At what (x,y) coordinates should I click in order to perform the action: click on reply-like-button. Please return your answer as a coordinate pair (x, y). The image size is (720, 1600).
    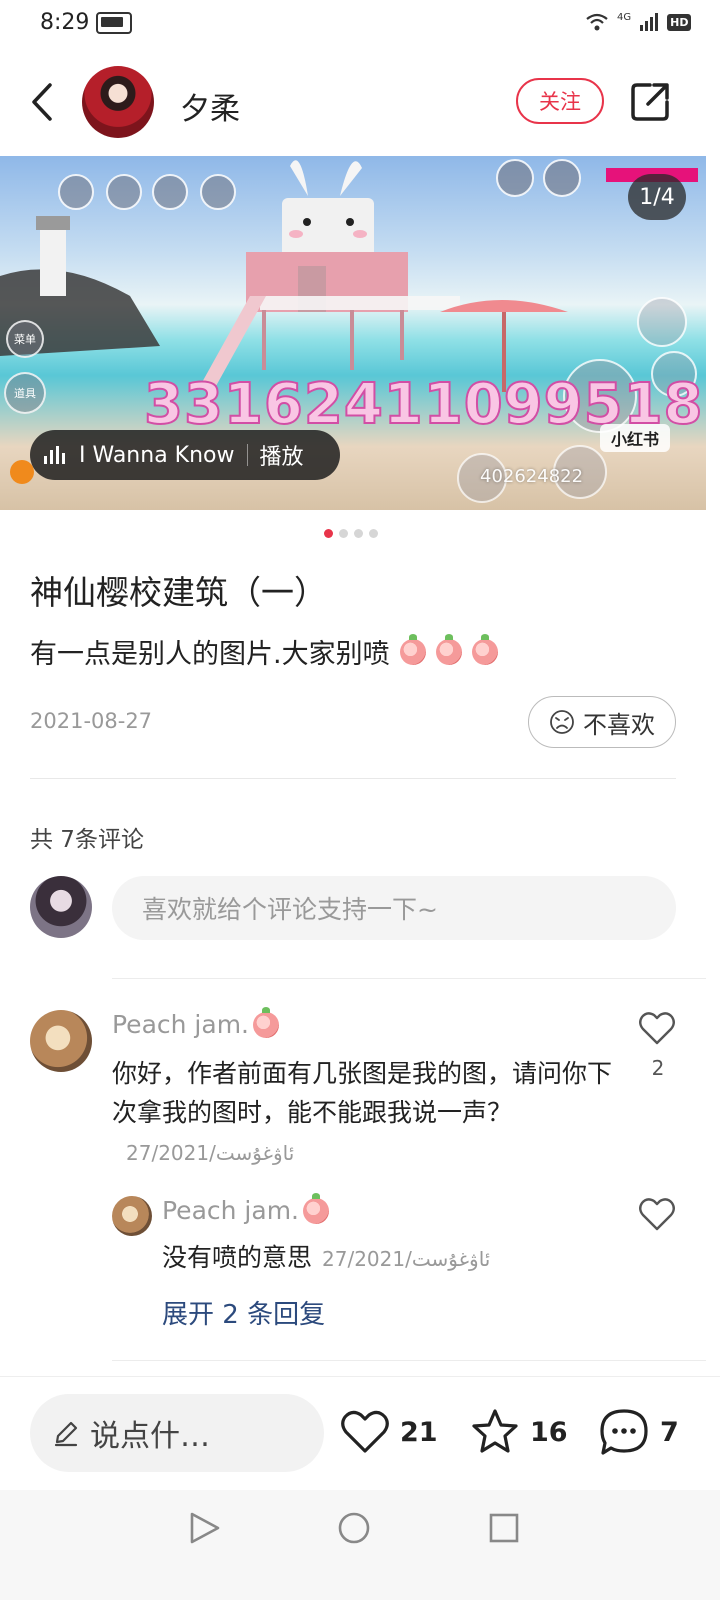
    Looking at the image, I should click on (657, 1214).